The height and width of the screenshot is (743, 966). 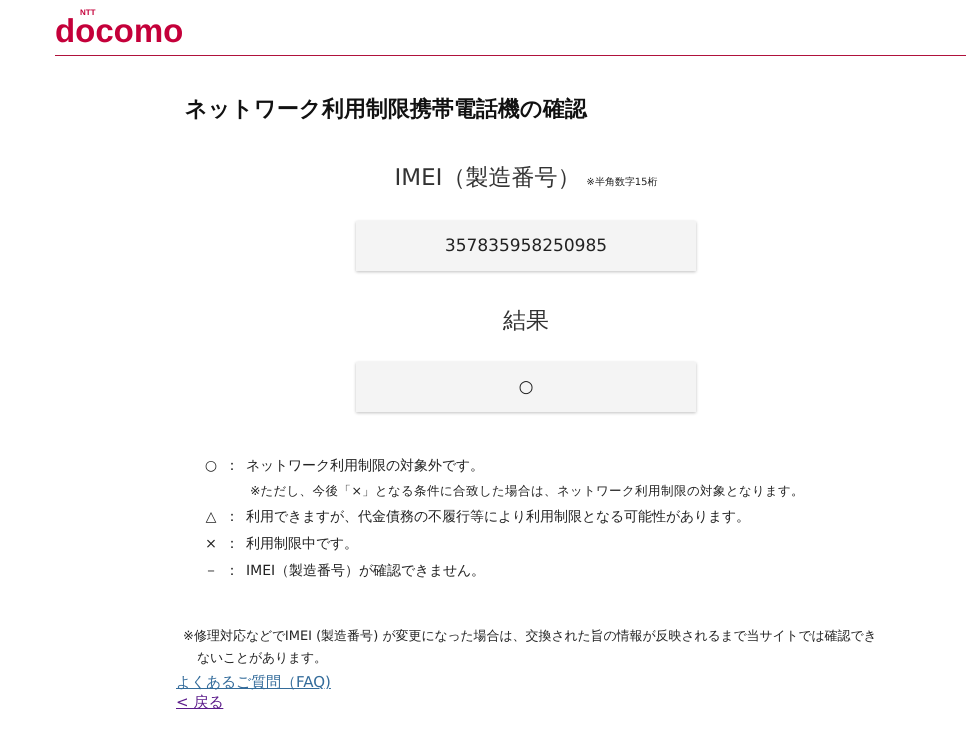 What do you see at coordinates (530, 648) in the screenshot?
I see `footnote-text: ※修理対応などでIMEI (製造番号) が変更になった場合は、交換された旨の情報が反映されるまで当サイトでは確認できないことがあります。` at bounding box center [530, 648].